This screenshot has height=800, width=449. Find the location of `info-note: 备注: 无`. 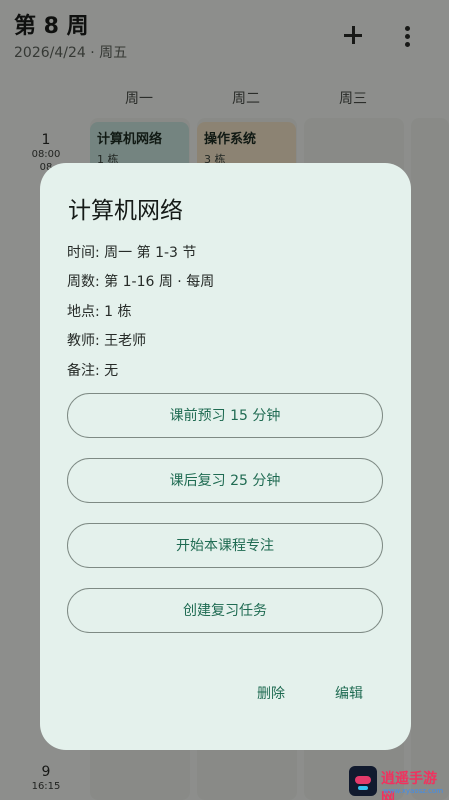

info-note: 备注: 无 is located at coordinates (92, 370).